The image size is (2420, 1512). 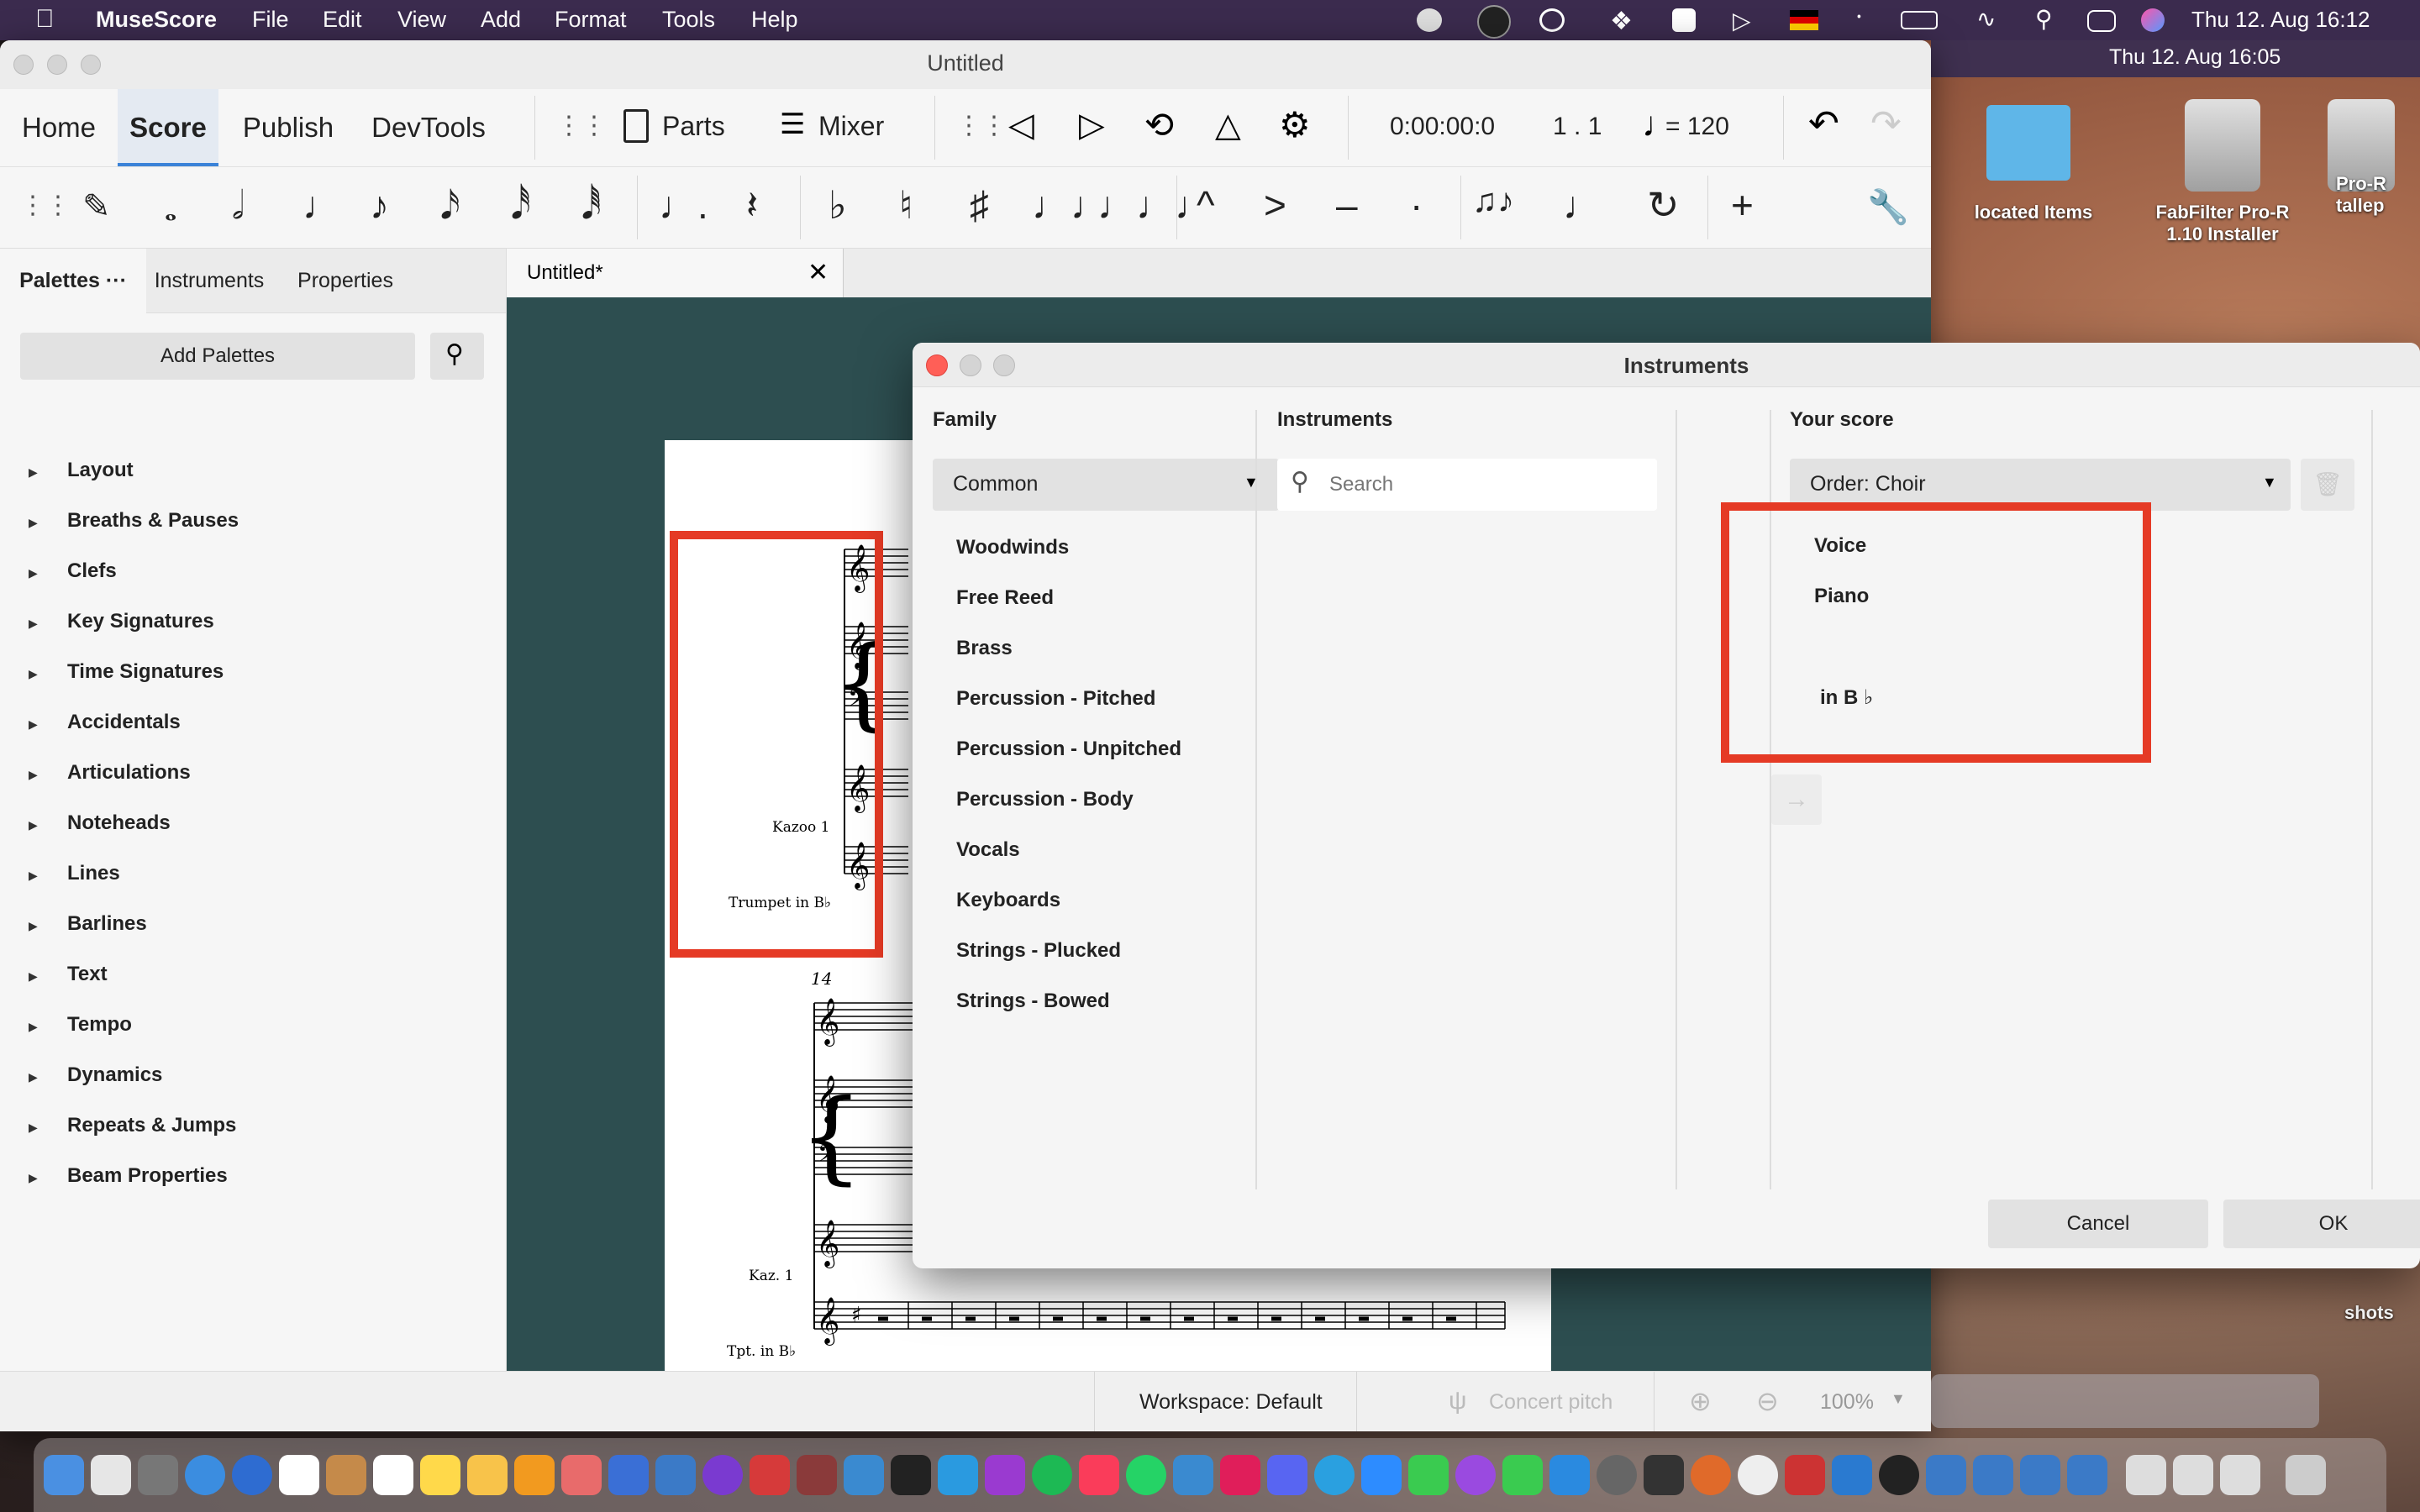 What do you see at coordinates (1859, 18) in the screenshot?
I see `bluetooth-icon: ᛫` at bounding box center [1859, 18].